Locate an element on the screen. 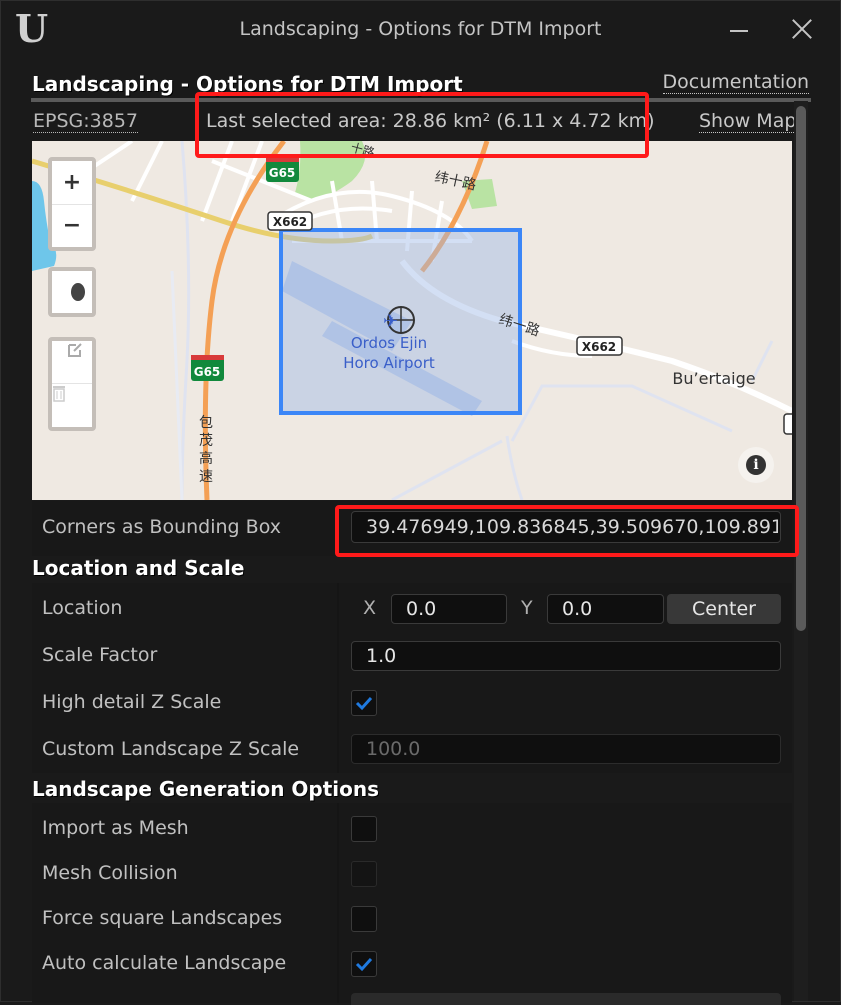 The image size is (841, 1005). delete-button is located at coordinates (72, 405).